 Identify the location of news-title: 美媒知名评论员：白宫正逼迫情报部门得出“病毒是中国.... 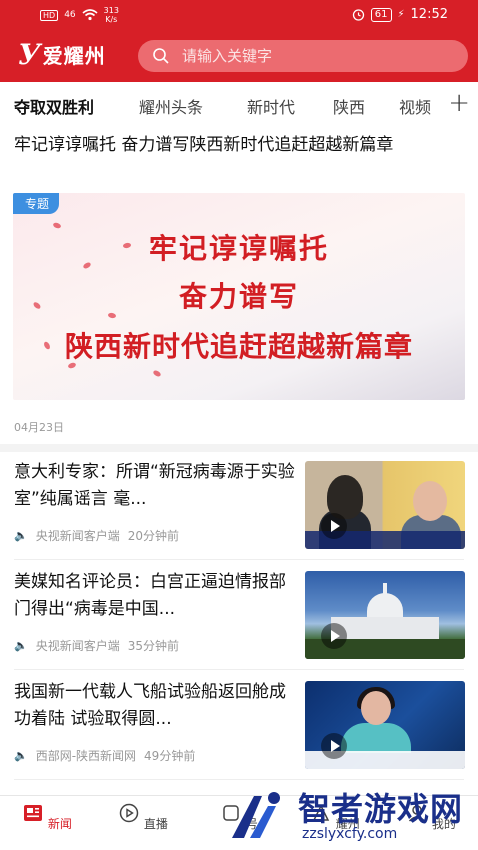
(150, 595).